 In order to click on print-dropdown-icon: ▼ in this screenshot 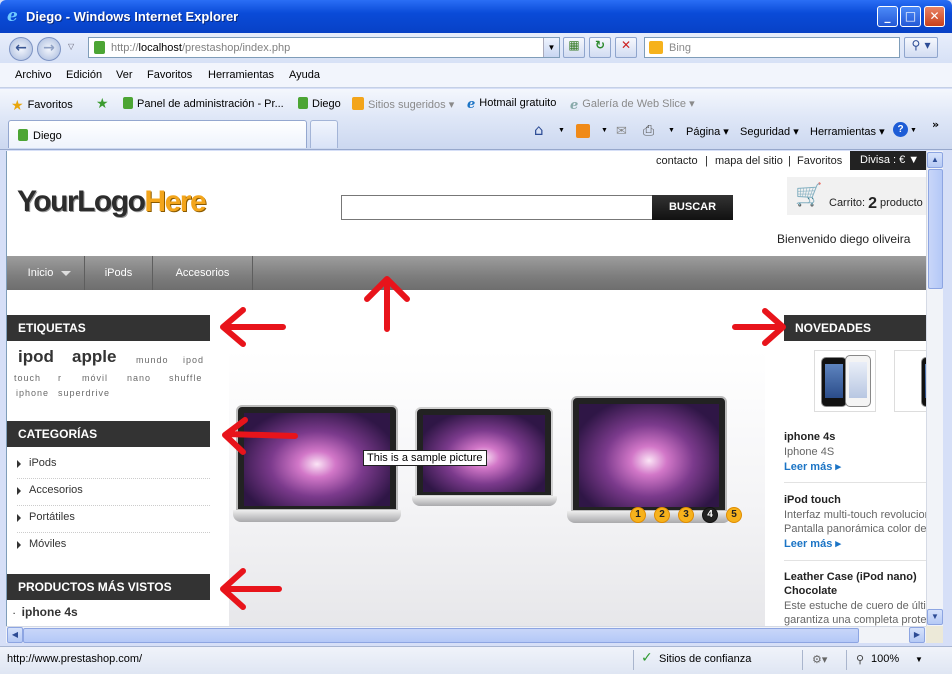, I will do `click(671, 130)`.